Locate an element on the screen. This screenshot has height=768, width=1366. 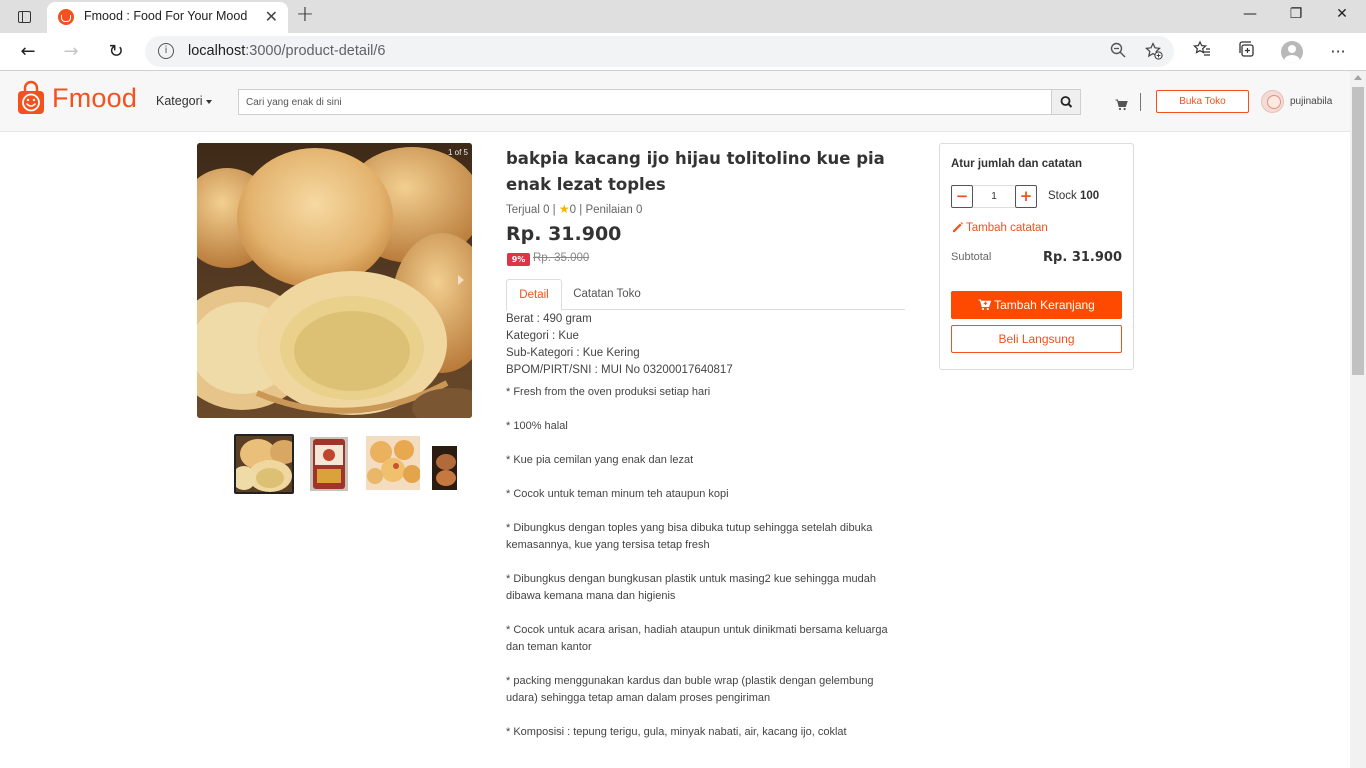
product-meta: Terjual 0 | ★0 | Penilaian 0 is located at coordinates (574, 209).